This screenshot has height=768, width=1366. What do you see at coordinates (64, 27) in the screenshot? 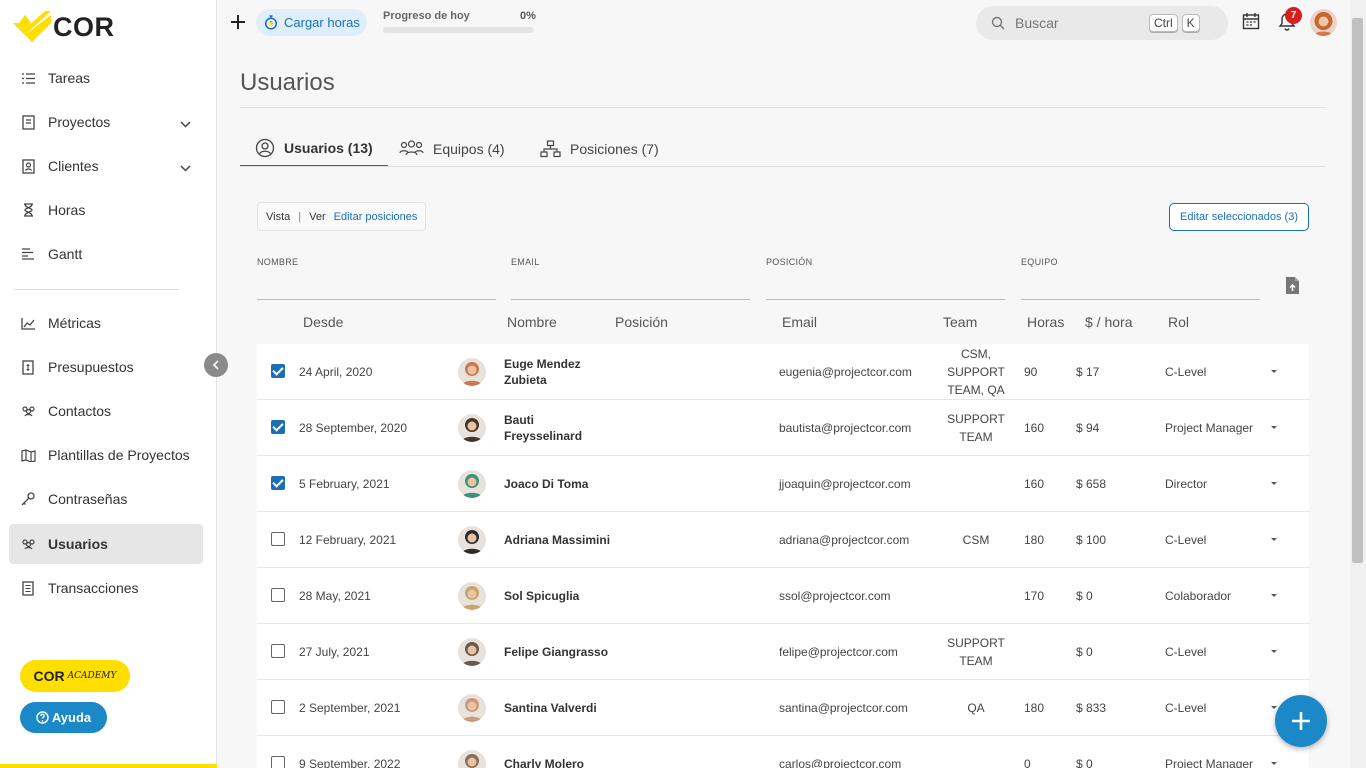
I see `cor-logo: COR` at bounding box center [64, 27].